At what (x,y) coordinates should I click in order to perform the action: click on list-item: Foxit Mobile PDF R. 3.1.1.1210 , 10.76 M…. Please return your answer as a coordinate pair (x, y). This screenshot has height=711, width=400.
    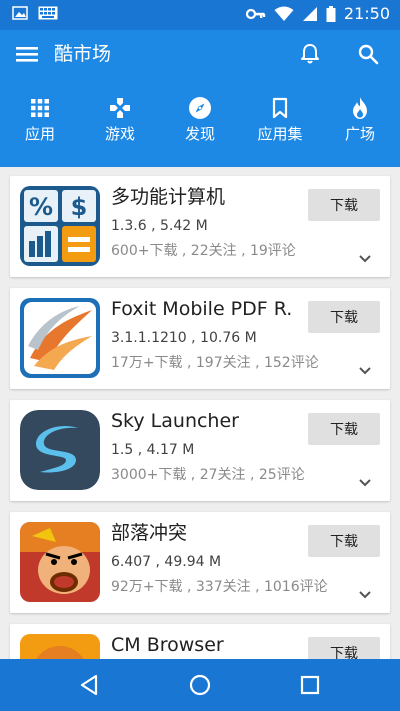
    Looking at the image, I should click on (200, 338).